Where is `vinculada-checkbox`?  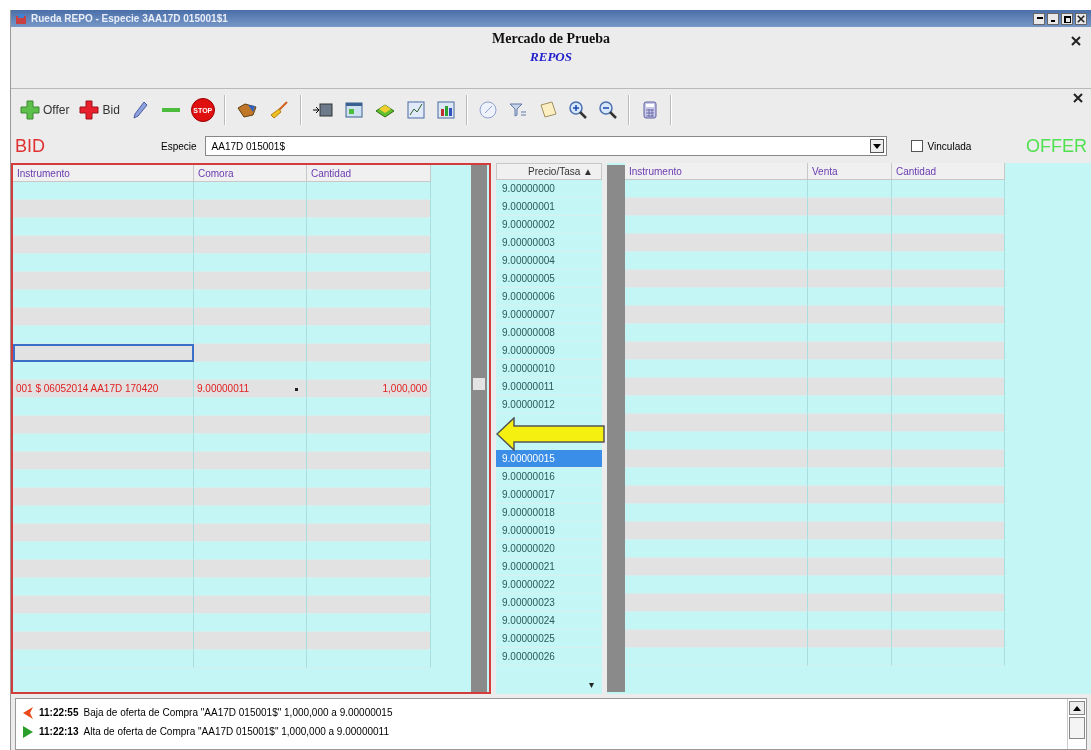
vinculada-checkbox is located at coordinates (916, 146).